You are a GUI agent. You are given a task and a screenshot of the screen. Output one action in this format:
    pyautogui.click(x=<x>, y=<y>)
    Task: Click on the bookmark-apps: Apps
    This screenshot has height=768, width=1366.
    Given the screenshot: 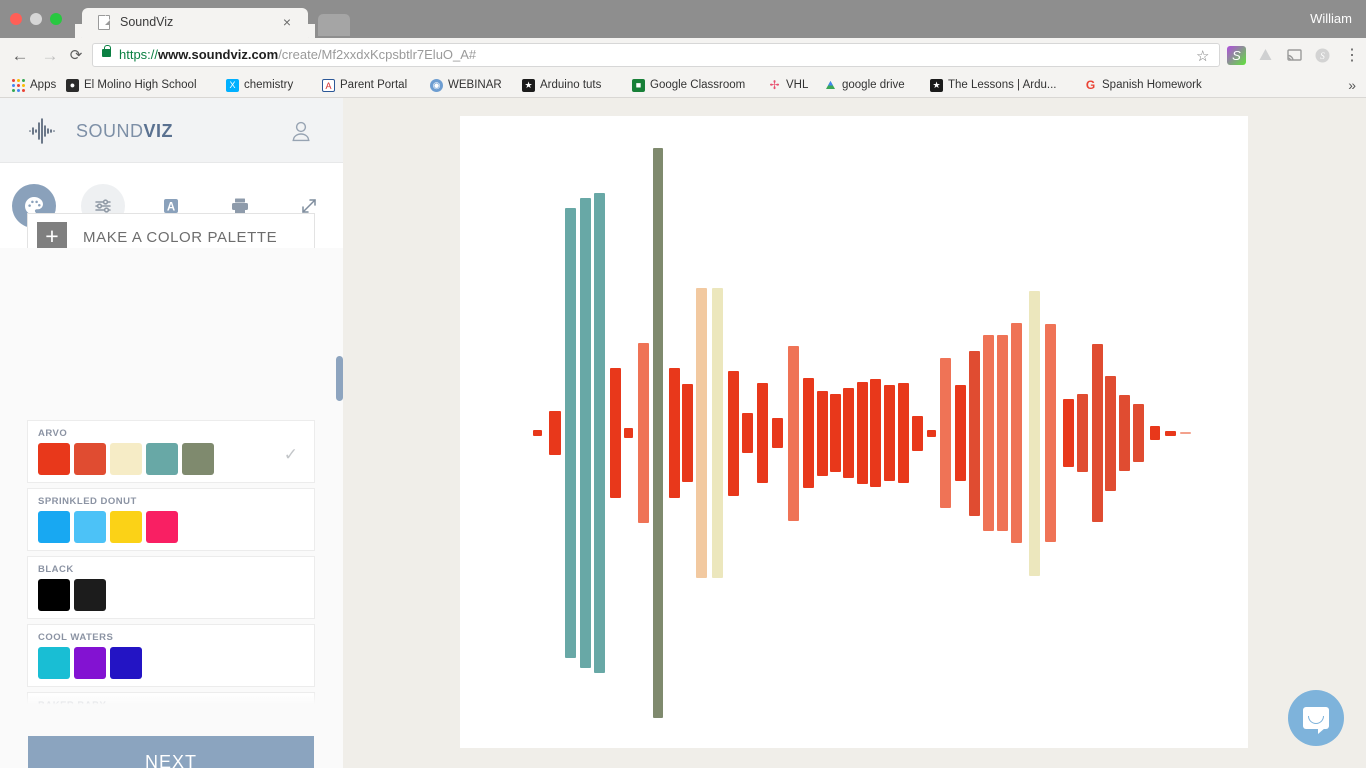 What is the action you would take?
    pyautogui.click(x=34, y=85)
    